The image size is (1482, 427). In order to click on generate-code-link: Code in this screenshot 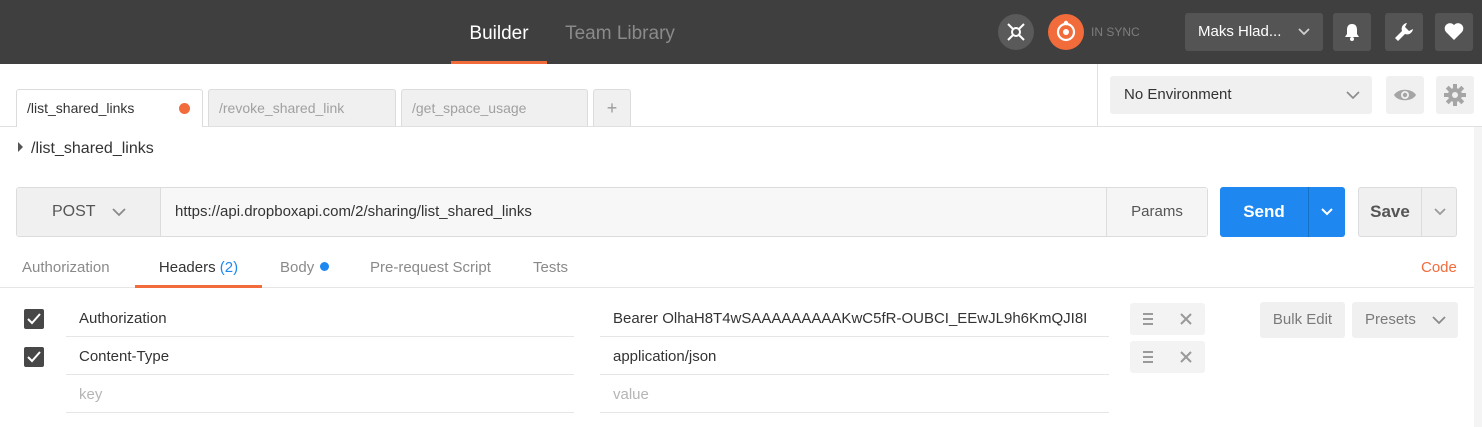, I will do `click(1439, 268)`.